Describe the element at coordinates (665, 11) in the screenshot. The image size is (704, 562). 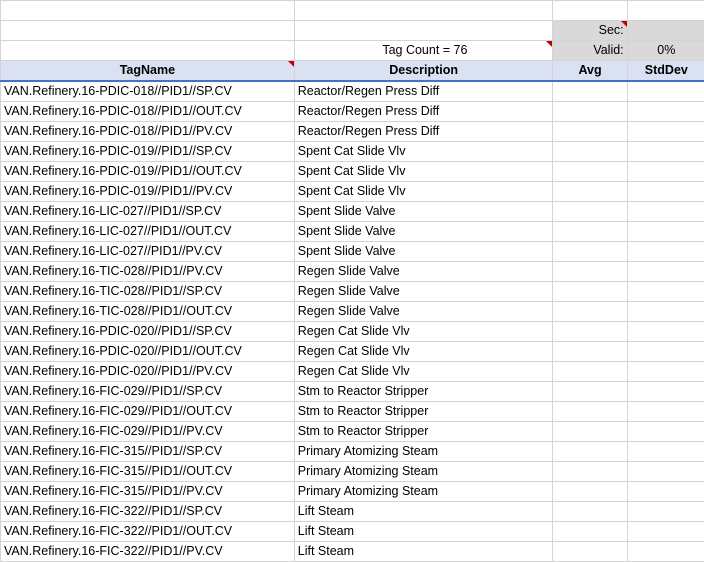
I see `cell-d1` at that location.